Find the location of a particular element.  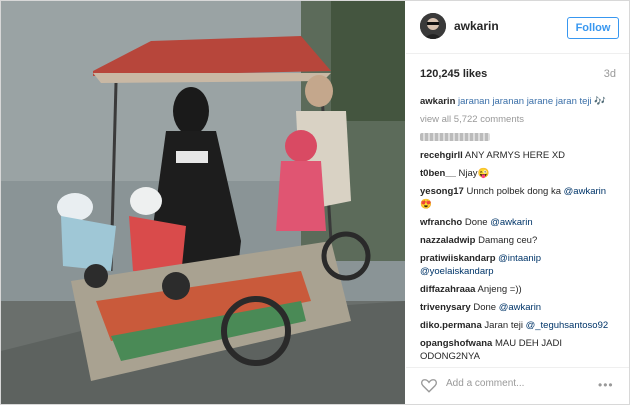

comment-item-hidden is located at coordinates (518, 137).